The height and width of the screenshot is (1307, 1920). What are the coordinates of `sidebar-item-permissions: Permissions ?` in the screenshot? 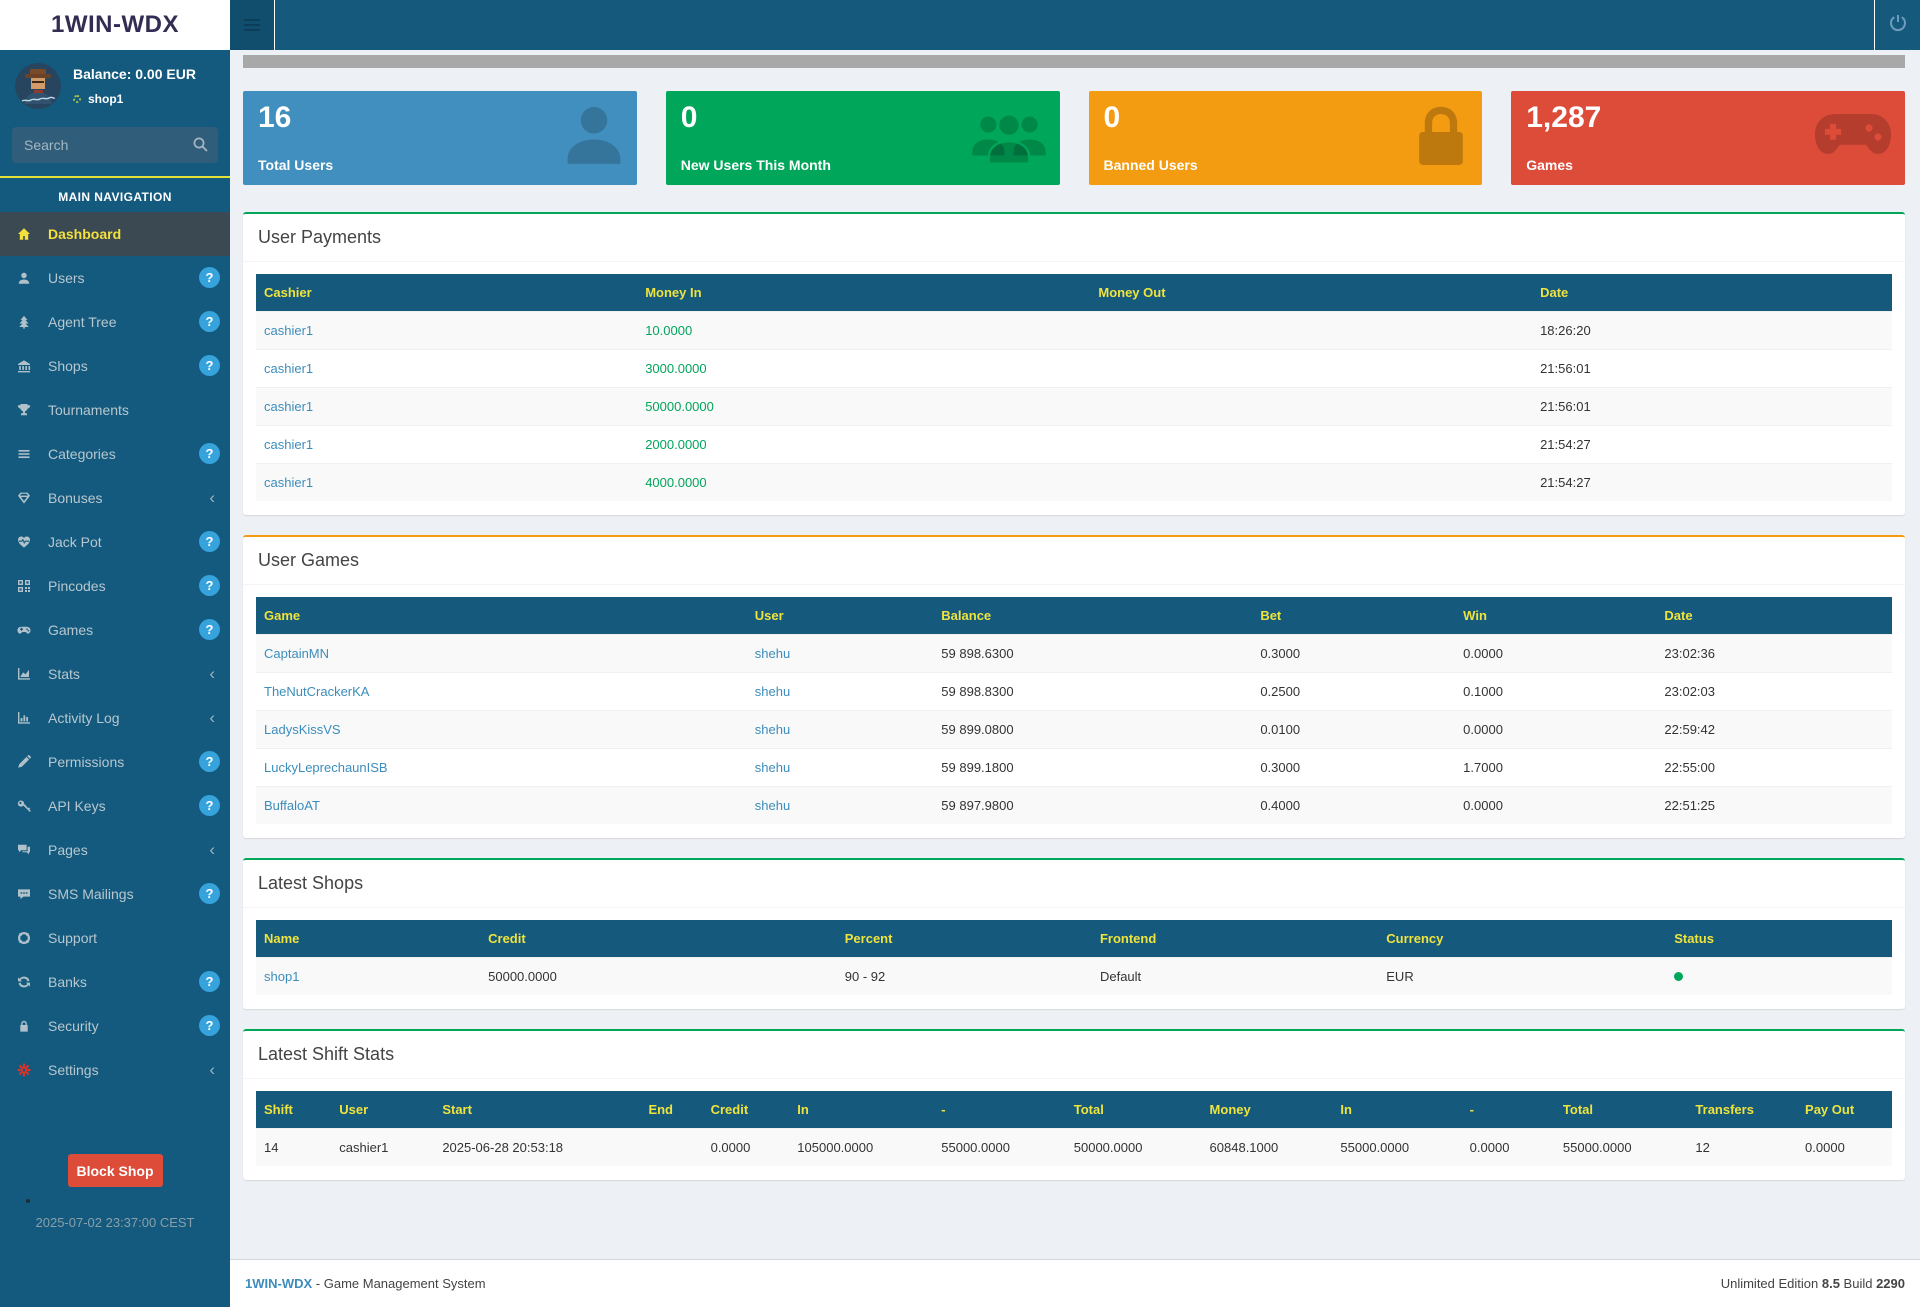 It's located at (115, 762).